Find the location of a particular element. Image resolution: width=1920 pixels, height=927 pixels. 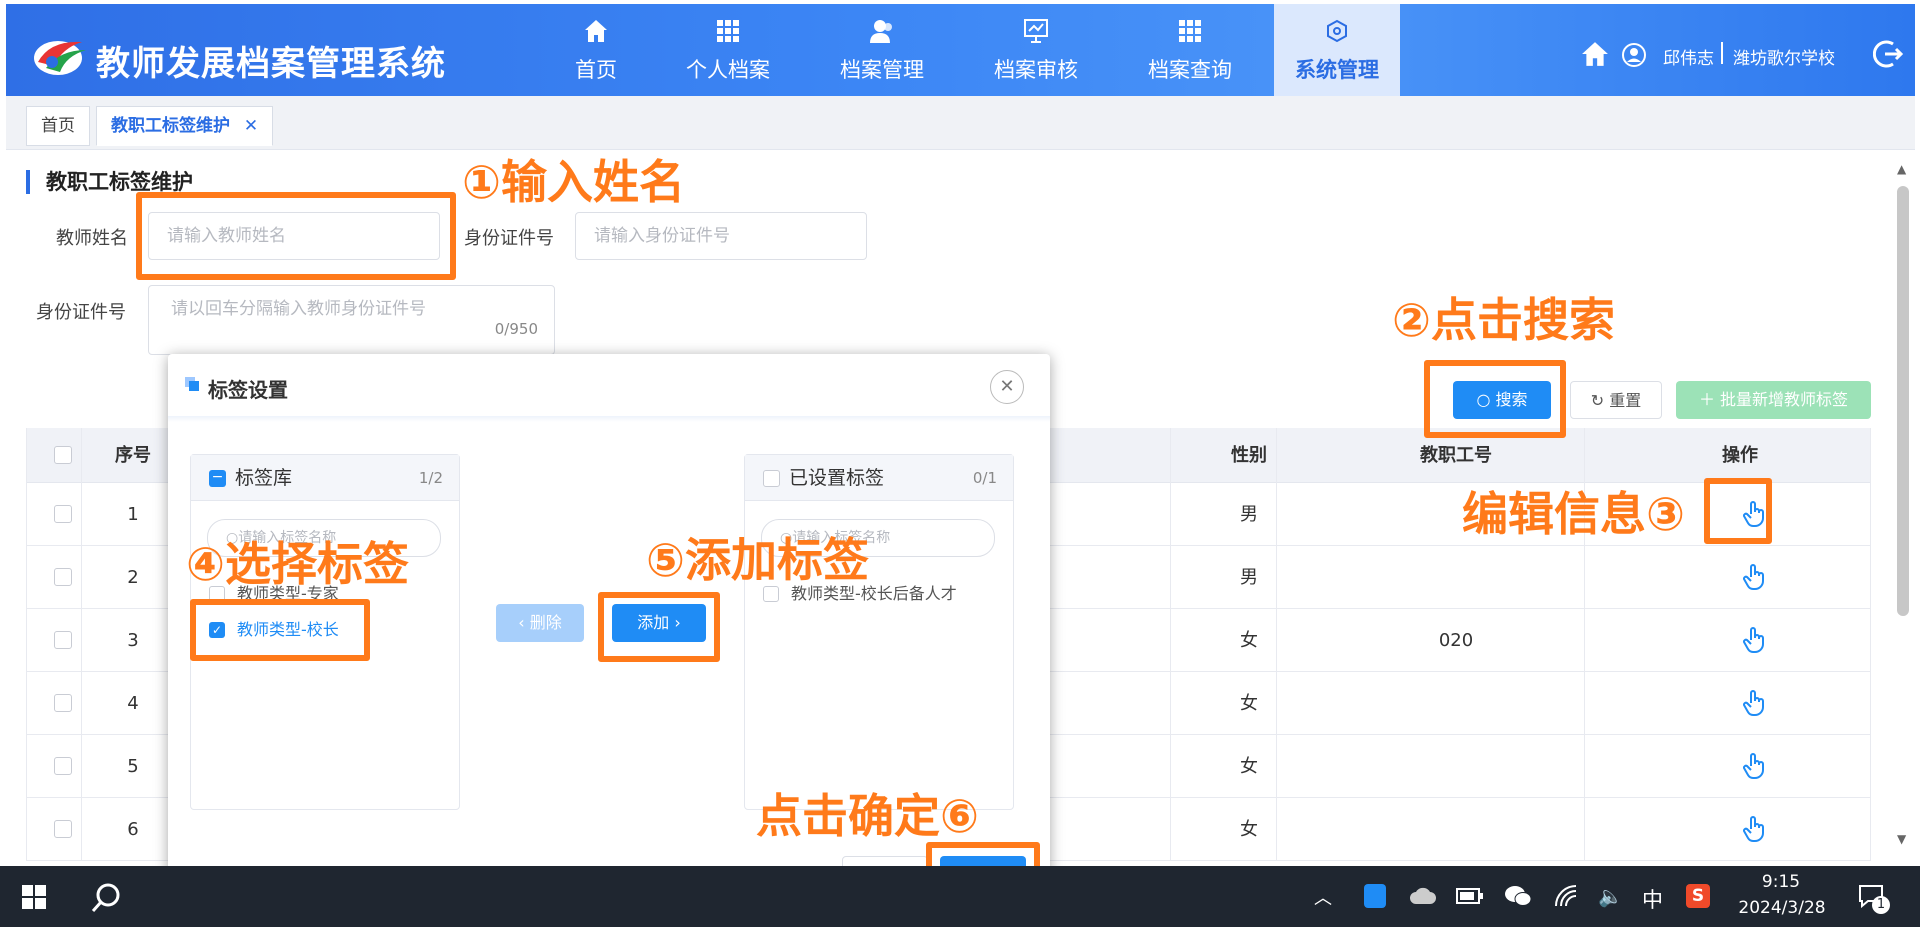

textarea-placeholder: 请以回车分隔输入教师身份证件号 is located at coordinates (298, 309).